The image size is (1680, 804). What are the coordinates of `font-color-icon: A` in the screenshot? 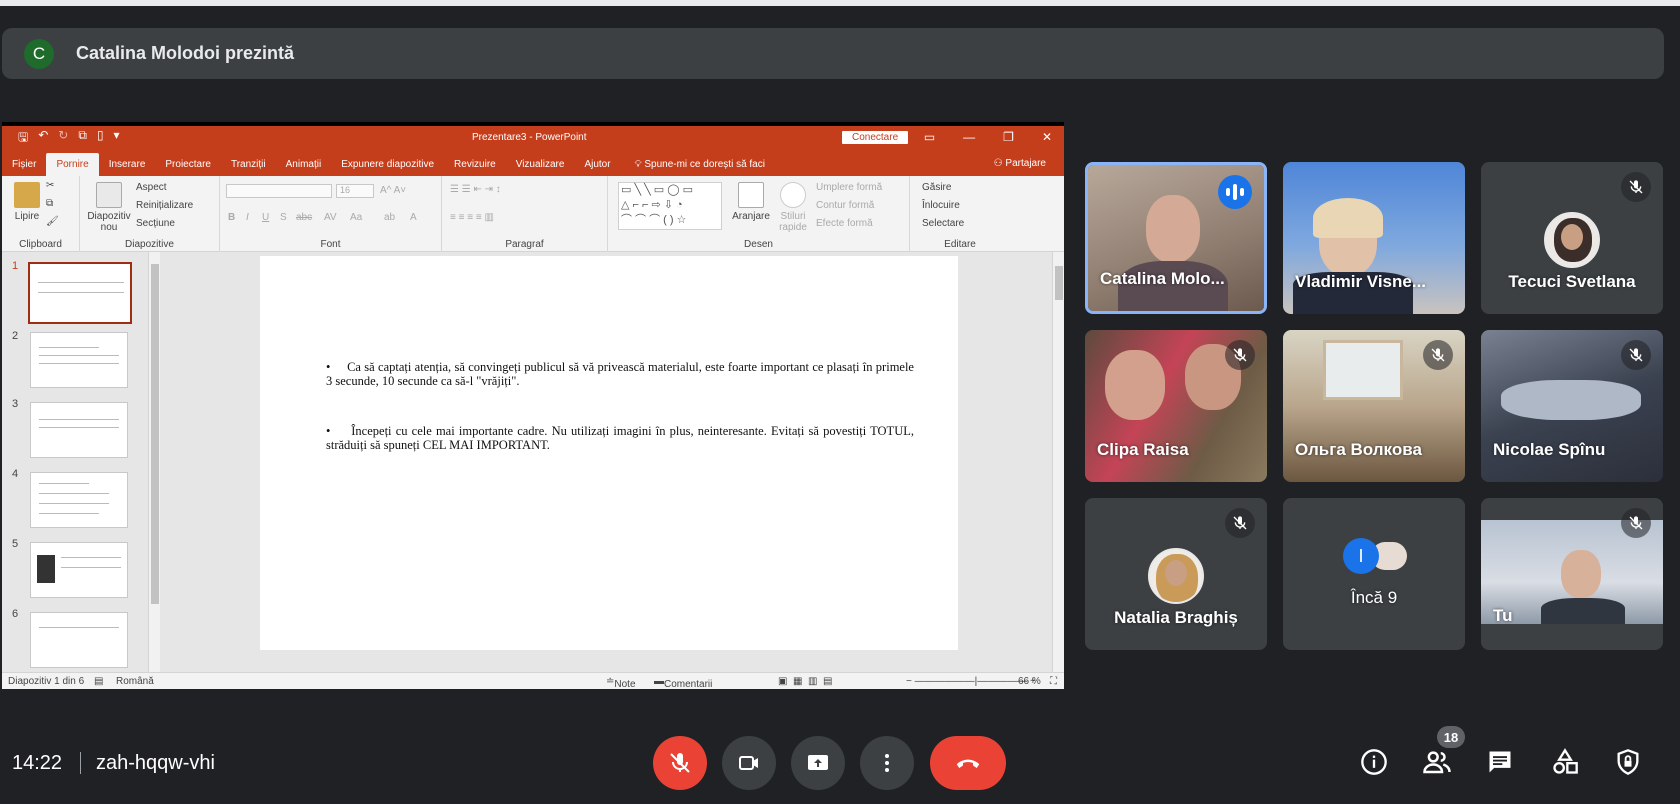 It's located at (413, 217).